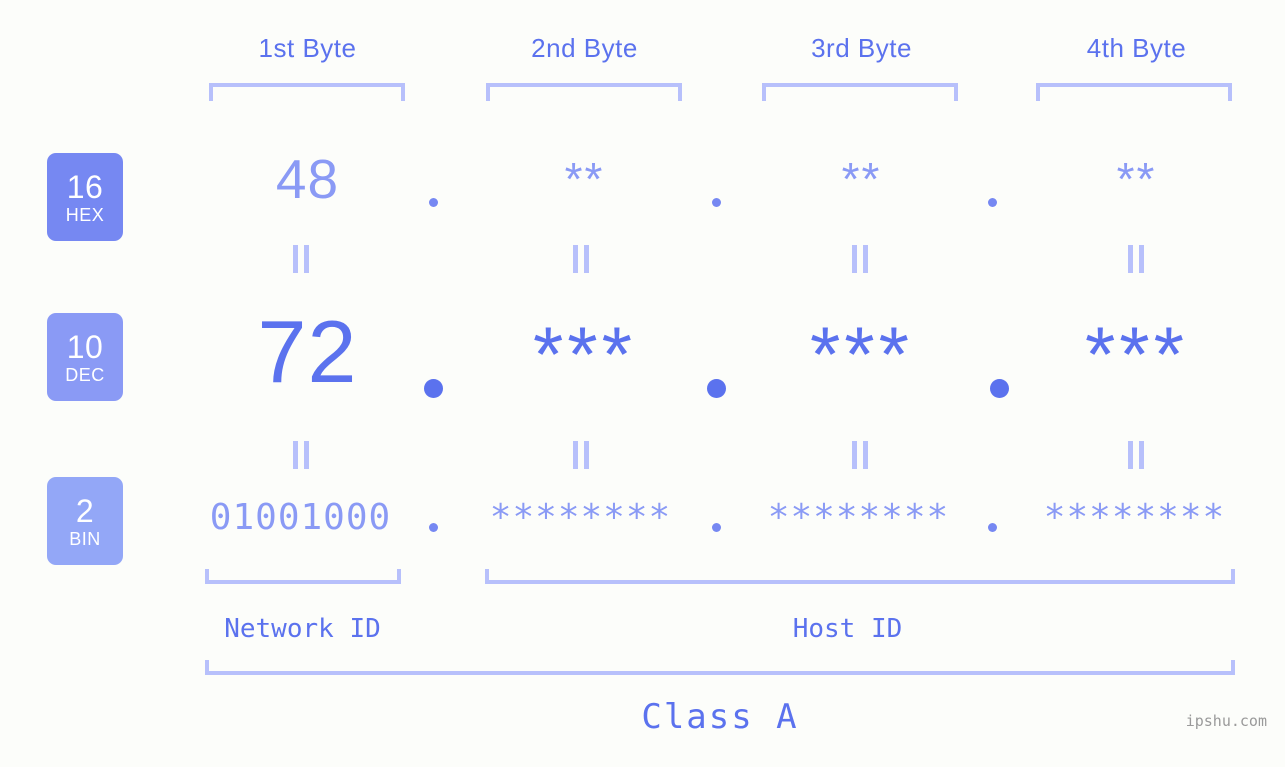 This screenshot has width=1285, height=767. Describe the element at coordinates (85, 186) in the screenshot. I see `radix-badge-hex-number: 16` at that location.